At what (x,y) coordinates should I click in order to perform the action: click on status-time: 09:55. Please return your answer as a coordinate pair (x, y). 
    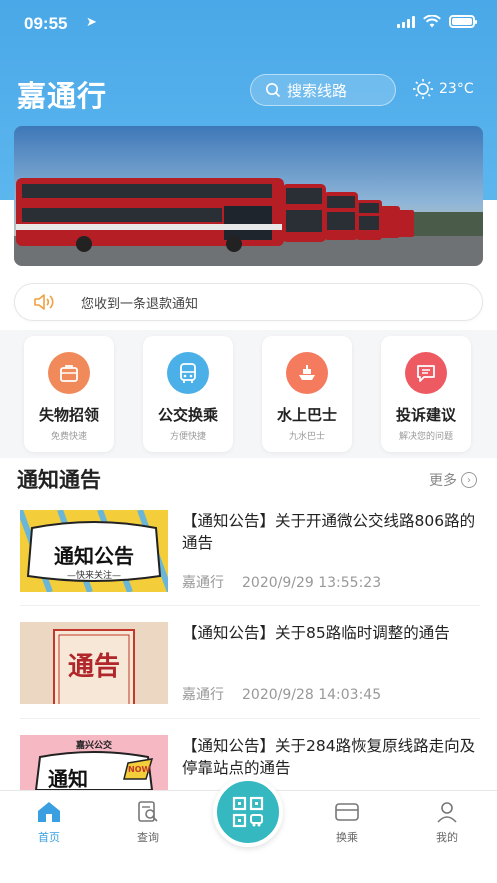
    Looking at the image, I should click on (46, 23).